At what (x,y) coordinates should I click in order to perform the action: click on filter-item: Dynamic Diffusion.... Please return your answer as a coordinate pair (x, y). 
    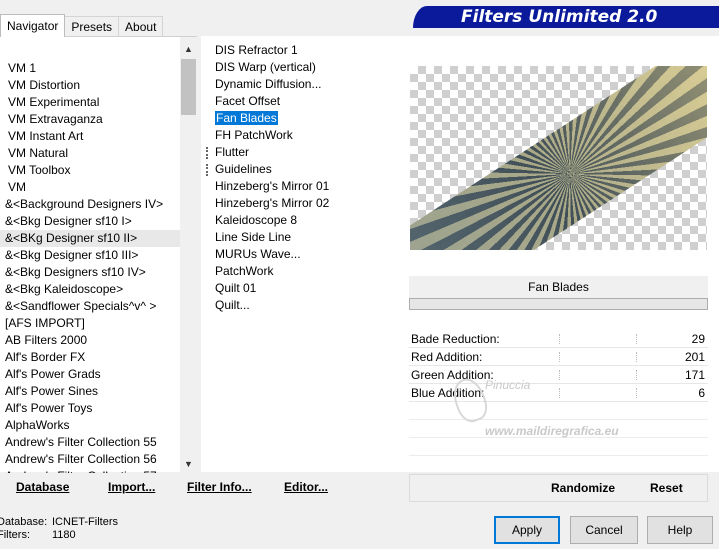
    Looking at the image, I should click on (302, 84).